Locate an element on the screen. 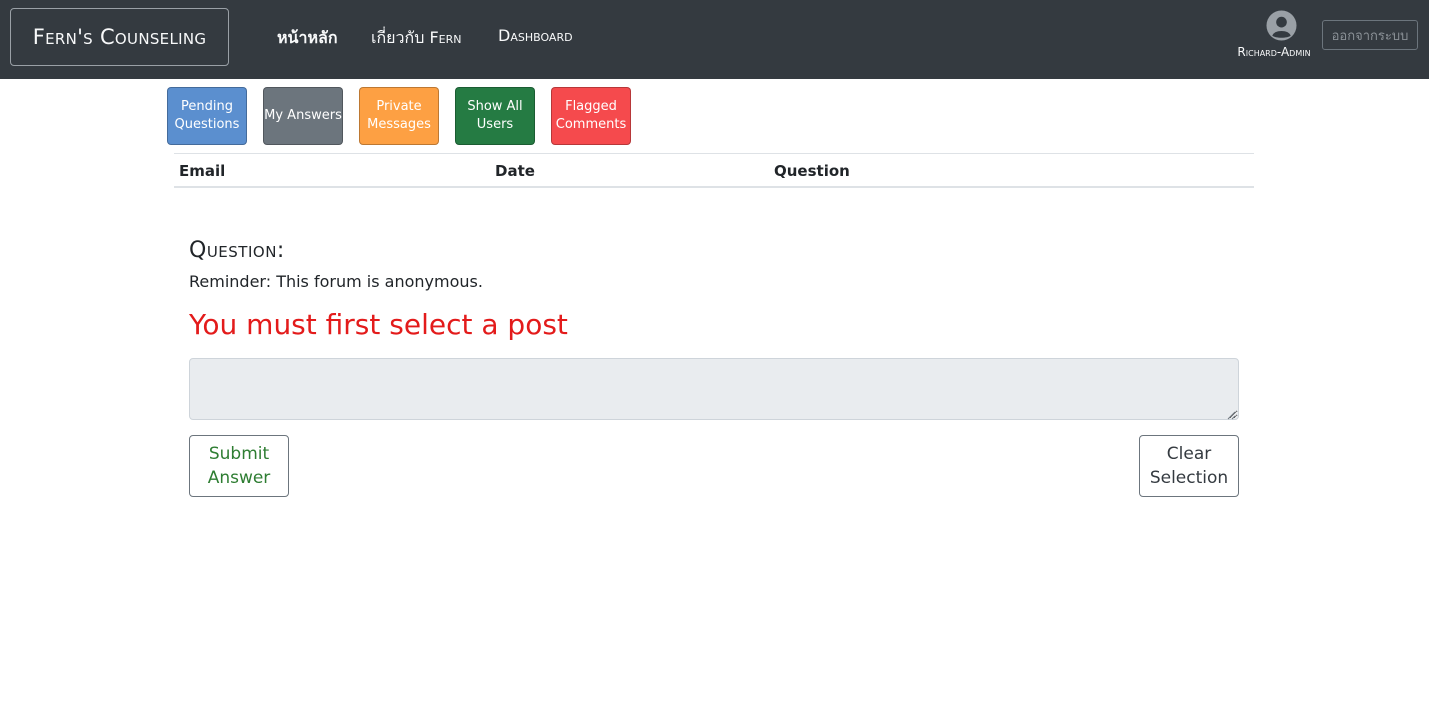 The height and width of the screenshot is (723, 1429). question-heading: Question: is located at coordinates (237, 250).